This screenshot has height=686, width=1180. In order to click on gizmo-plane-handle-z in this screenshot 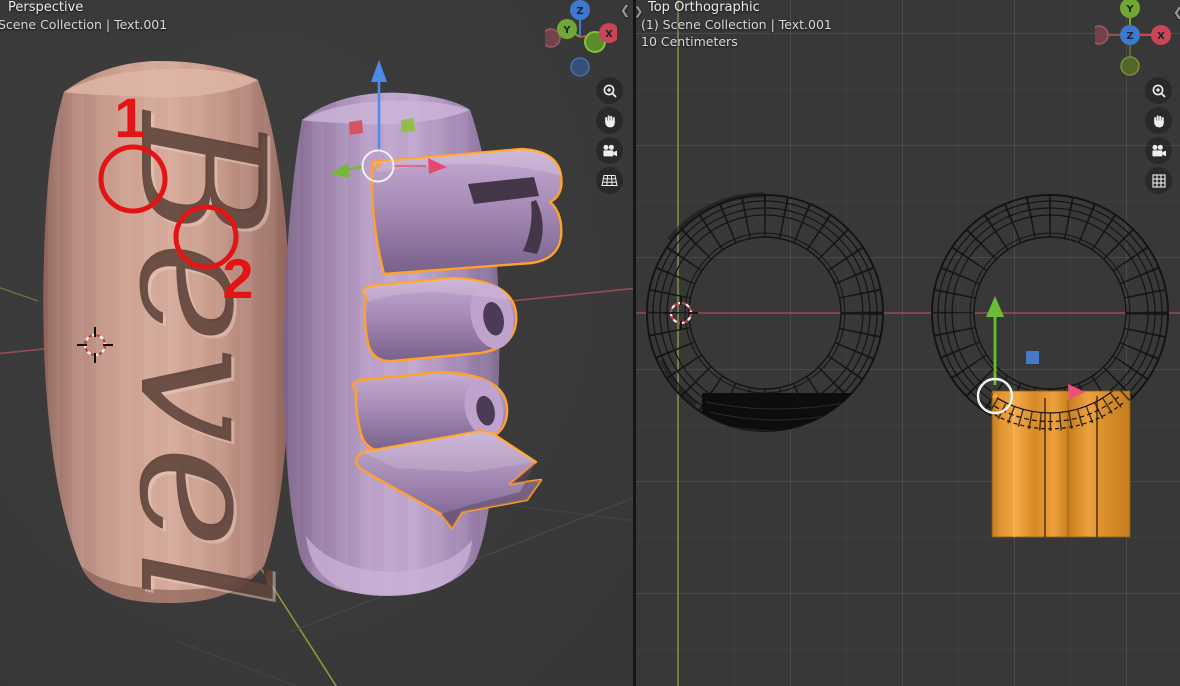, I will do `click(1032, 357)`.